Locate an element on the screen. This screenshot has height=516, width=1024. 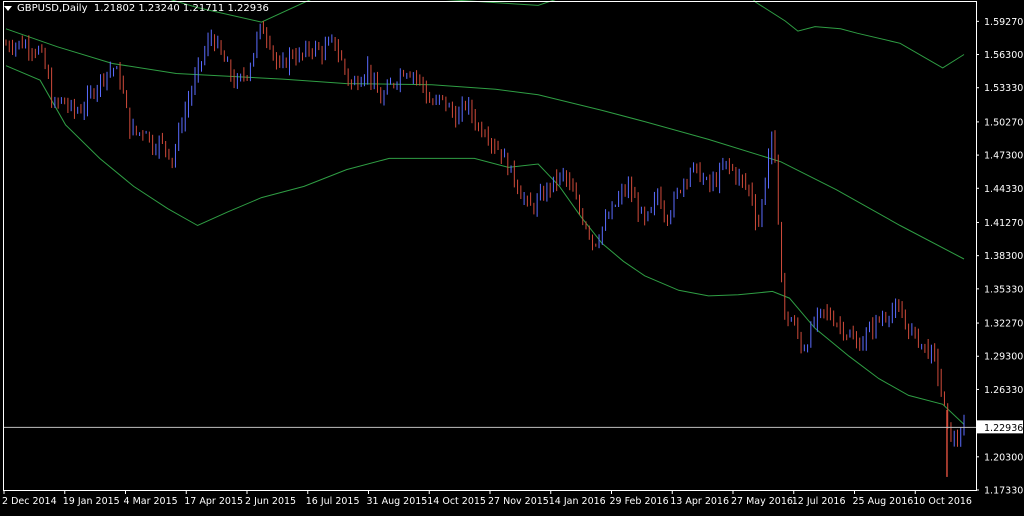
y-tick-label: 1.29300 is located at coordinates (1003, 357).